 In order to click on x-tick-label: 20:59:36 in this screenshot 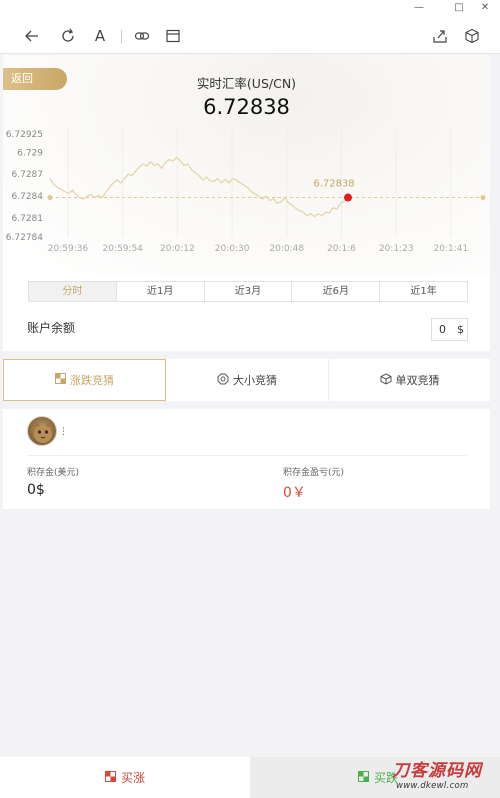, I will do `click(68, 249)`.